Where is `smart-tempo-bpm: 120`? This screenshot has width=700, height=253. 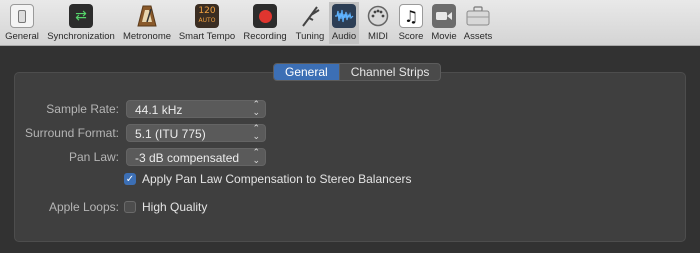
smart-tempo-bpm: 120 is located at coordinates (207, 11).